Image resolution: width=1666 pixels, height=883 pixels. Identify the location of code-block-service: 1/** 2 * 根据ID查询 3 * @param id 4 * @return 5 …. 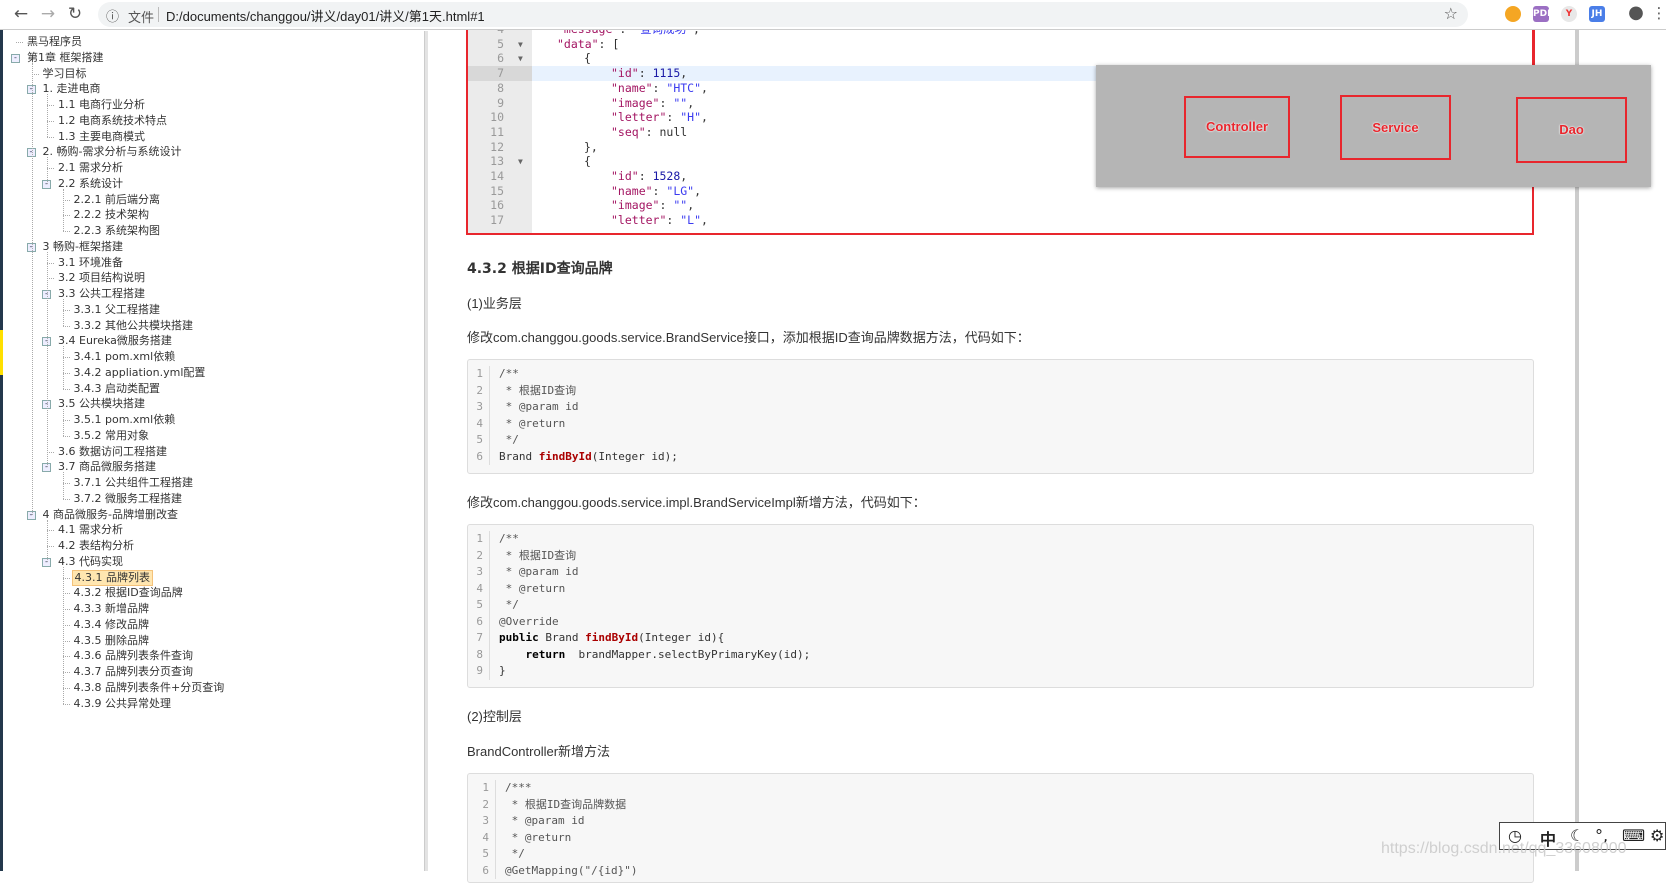
(1000, 416).